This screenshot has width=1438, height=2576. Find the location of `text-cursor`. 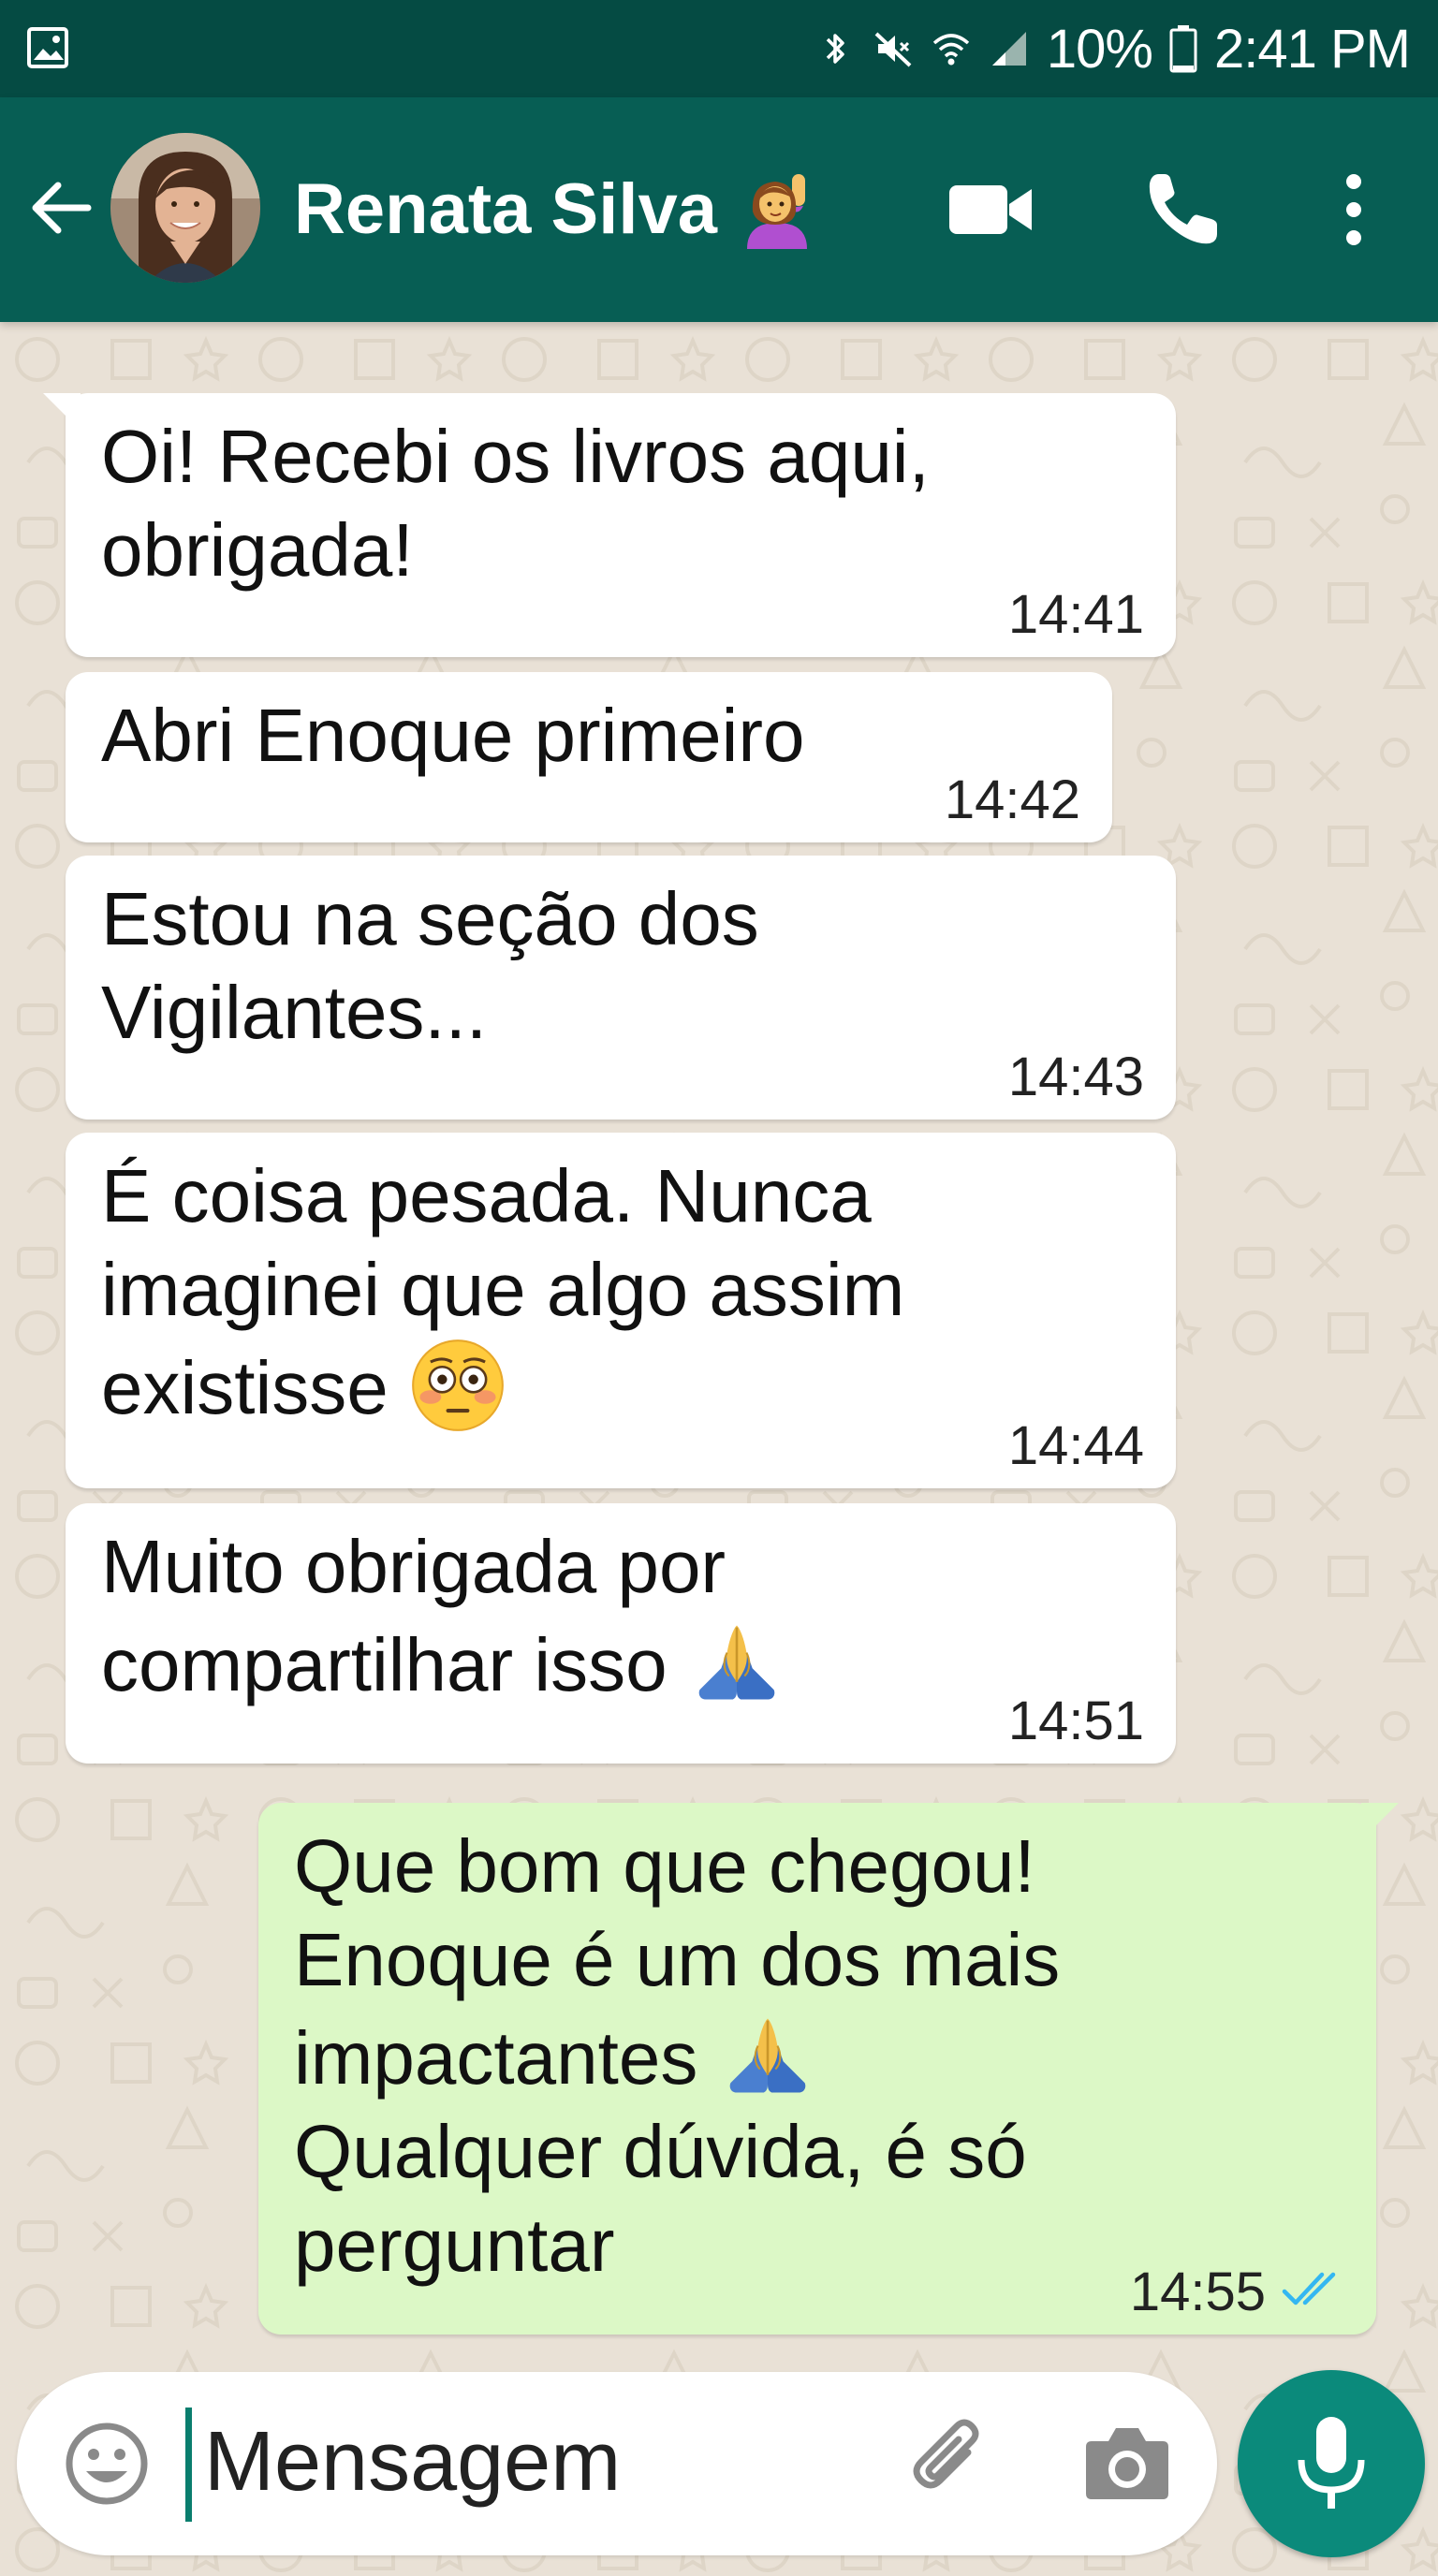

text-cursor is located at coordinates (188, 2465).